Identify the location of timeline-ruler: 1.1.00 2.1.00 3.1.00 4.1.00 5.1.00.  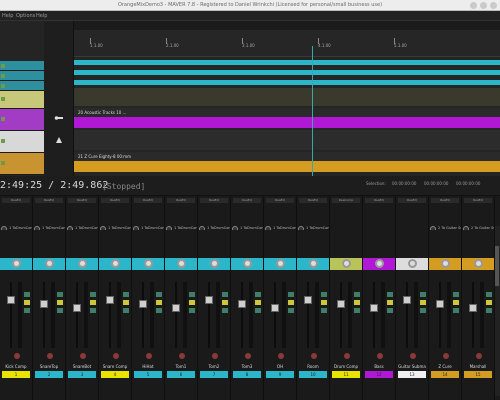
(287, 43).